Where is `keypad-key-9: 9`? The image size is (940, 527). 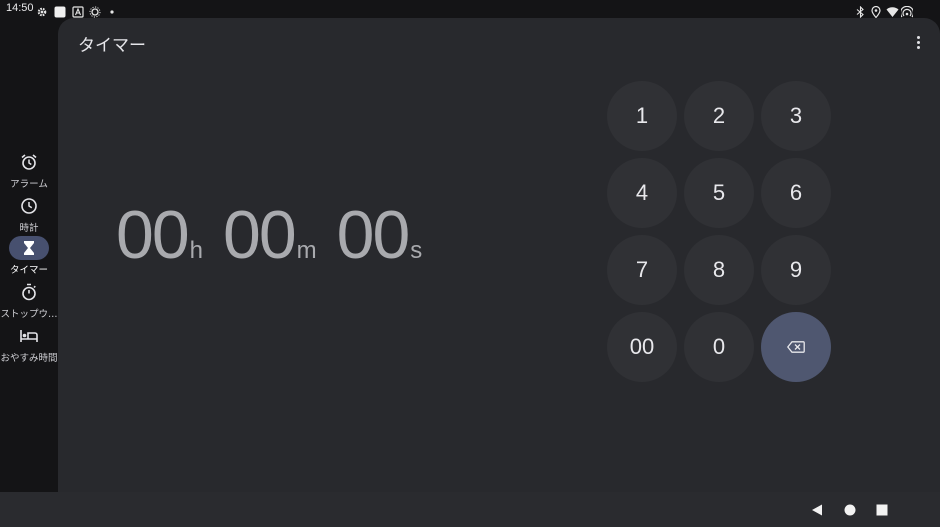
keypad-key-9: 9 is located at coordinates (796, 270).